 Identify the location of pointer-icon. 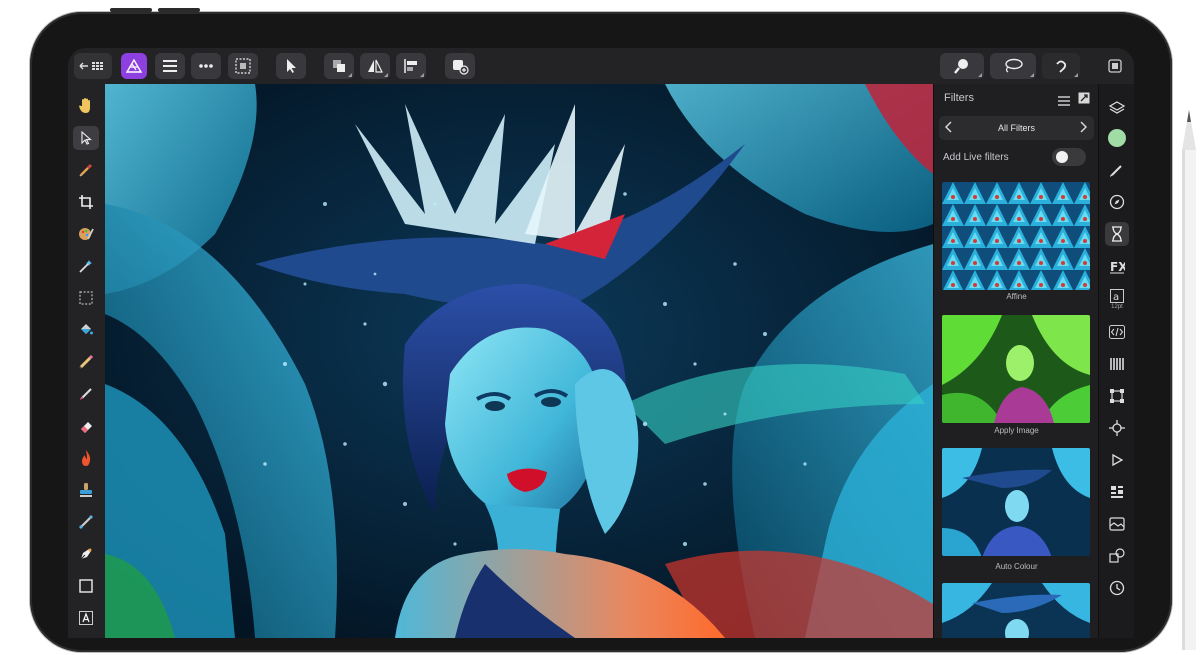
(86, 138).